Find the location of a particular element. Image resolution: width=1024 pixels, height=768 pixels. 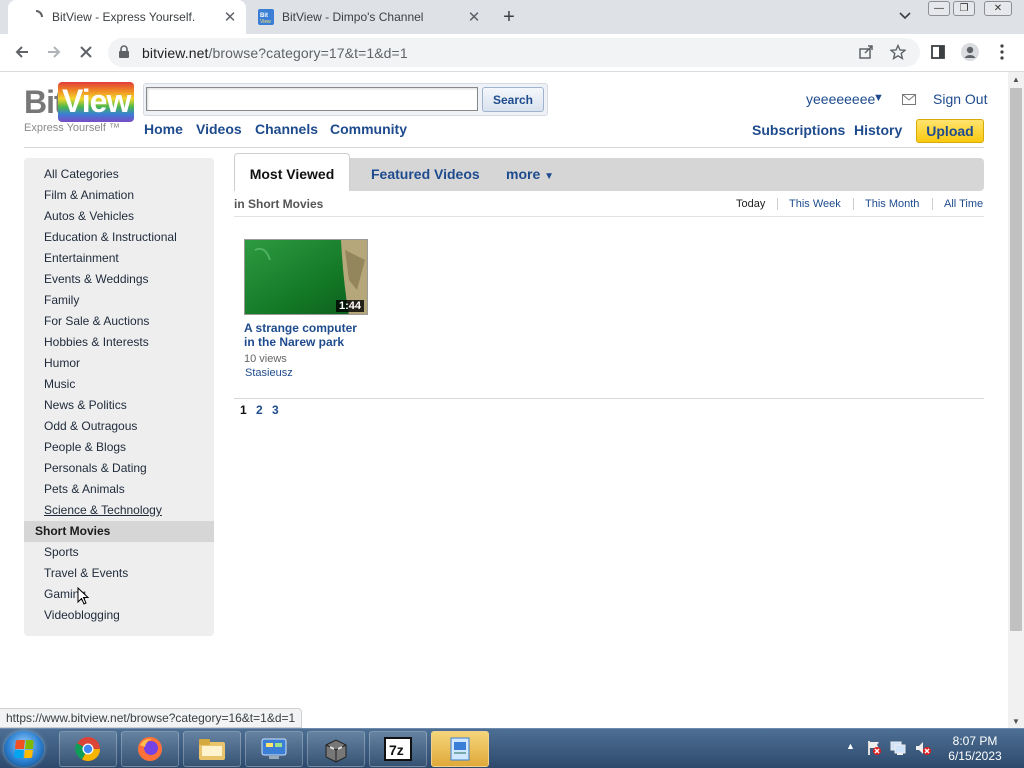

upload-button: Upload is located at coordinates (950, 131).